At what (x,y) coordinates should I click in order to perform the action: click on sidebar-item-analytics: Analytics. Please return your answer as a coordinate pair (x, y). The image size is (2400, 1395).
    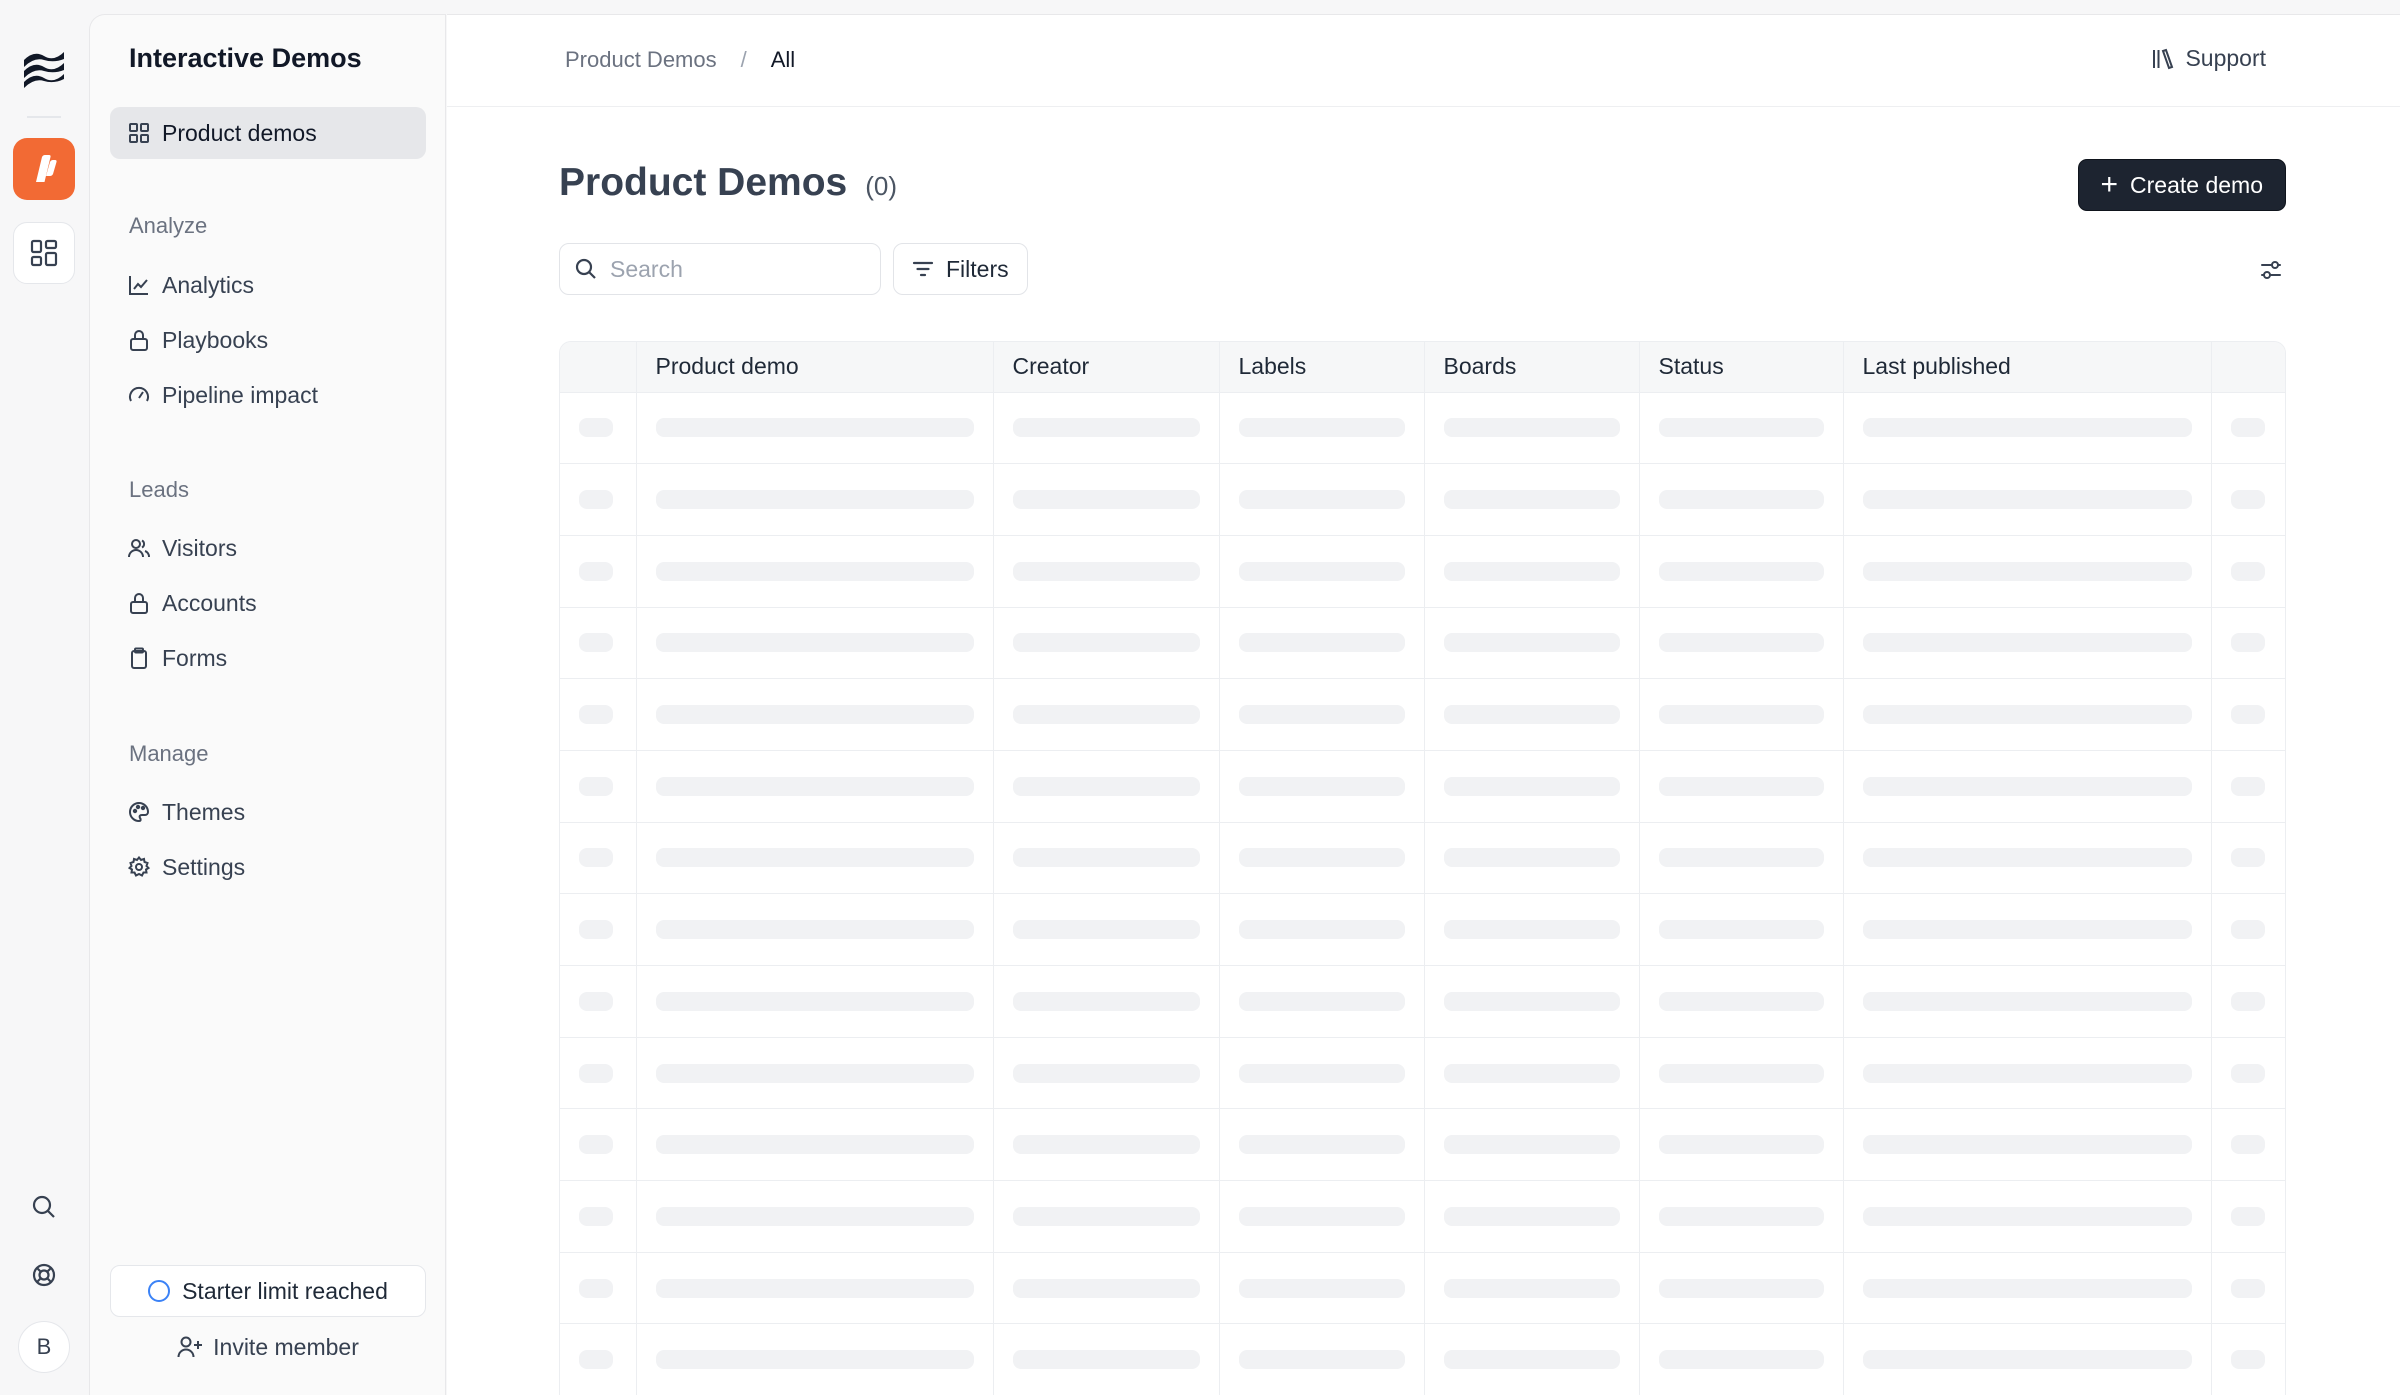
    Looking at the image, I should click on (268, 285).